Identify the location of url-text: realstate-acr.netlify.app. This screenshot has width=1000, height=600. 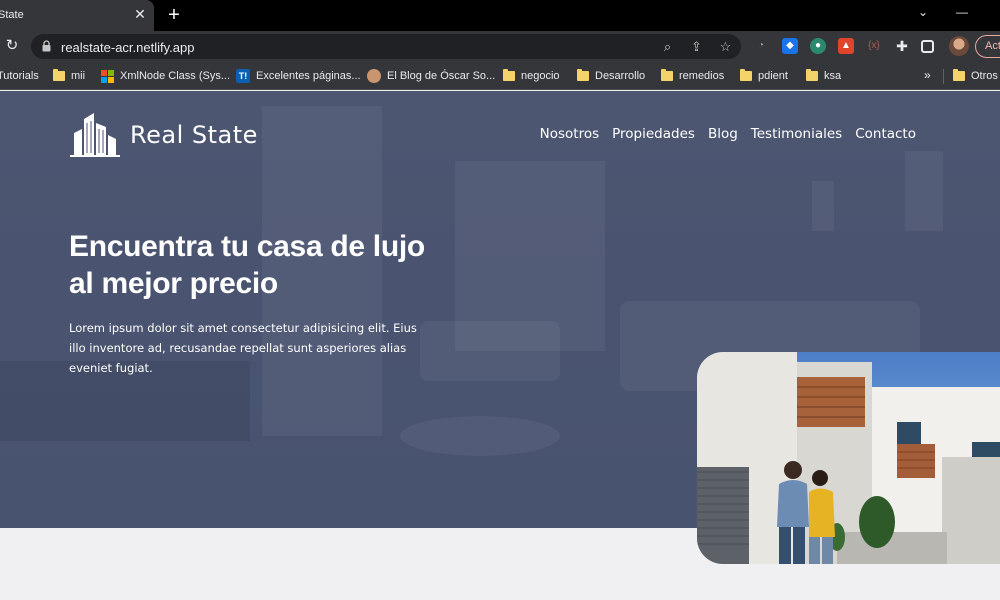
(127, 47).